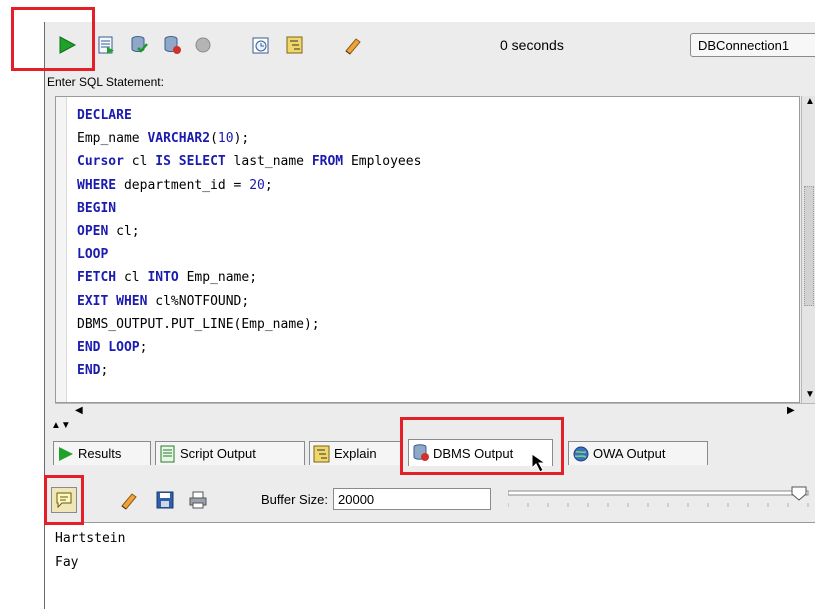  I want to click on sql-text: last_name, so click(268, 162).